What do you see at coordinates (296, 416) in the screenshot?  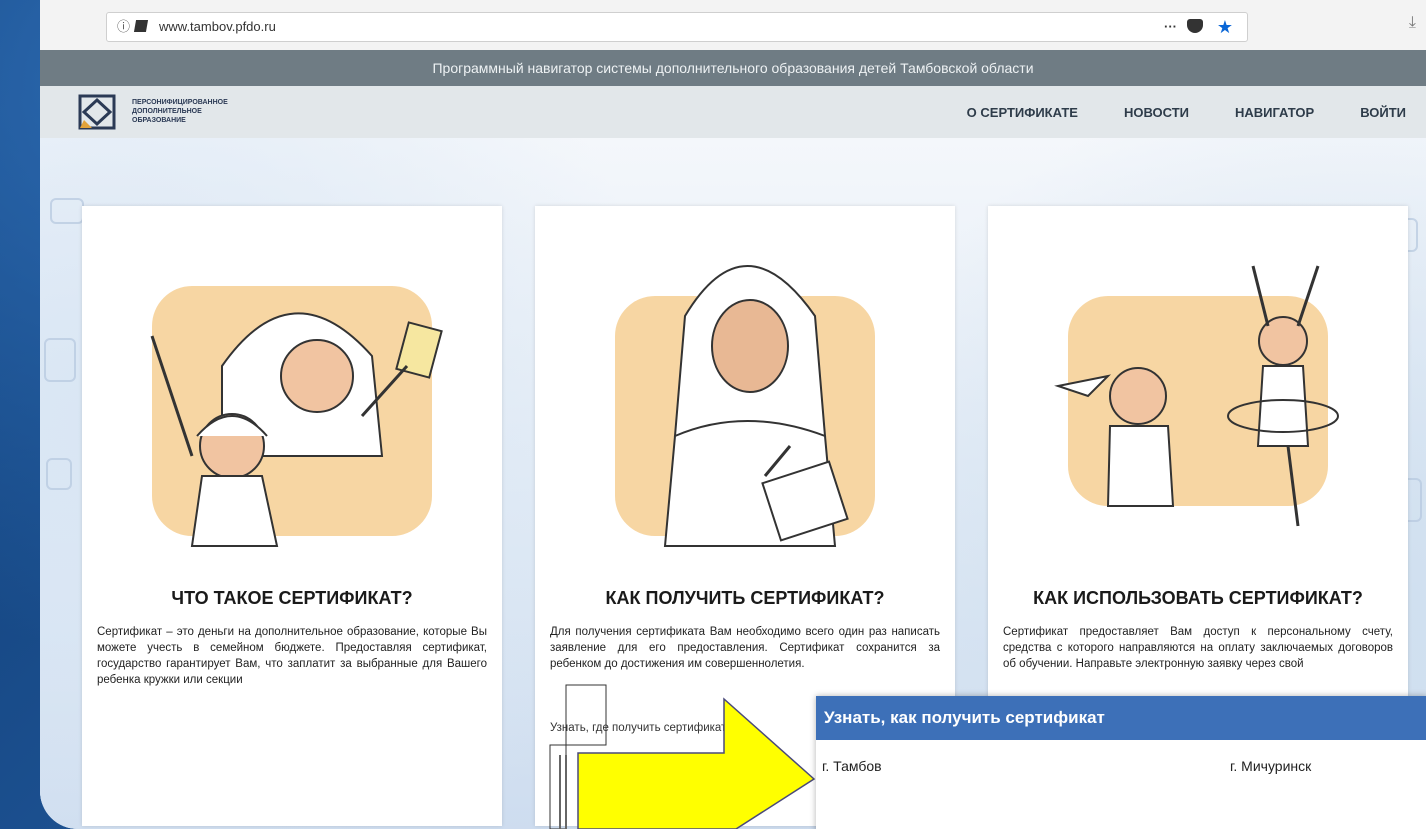 I see `mother-child-illustration` at bounding box center [296, 416].